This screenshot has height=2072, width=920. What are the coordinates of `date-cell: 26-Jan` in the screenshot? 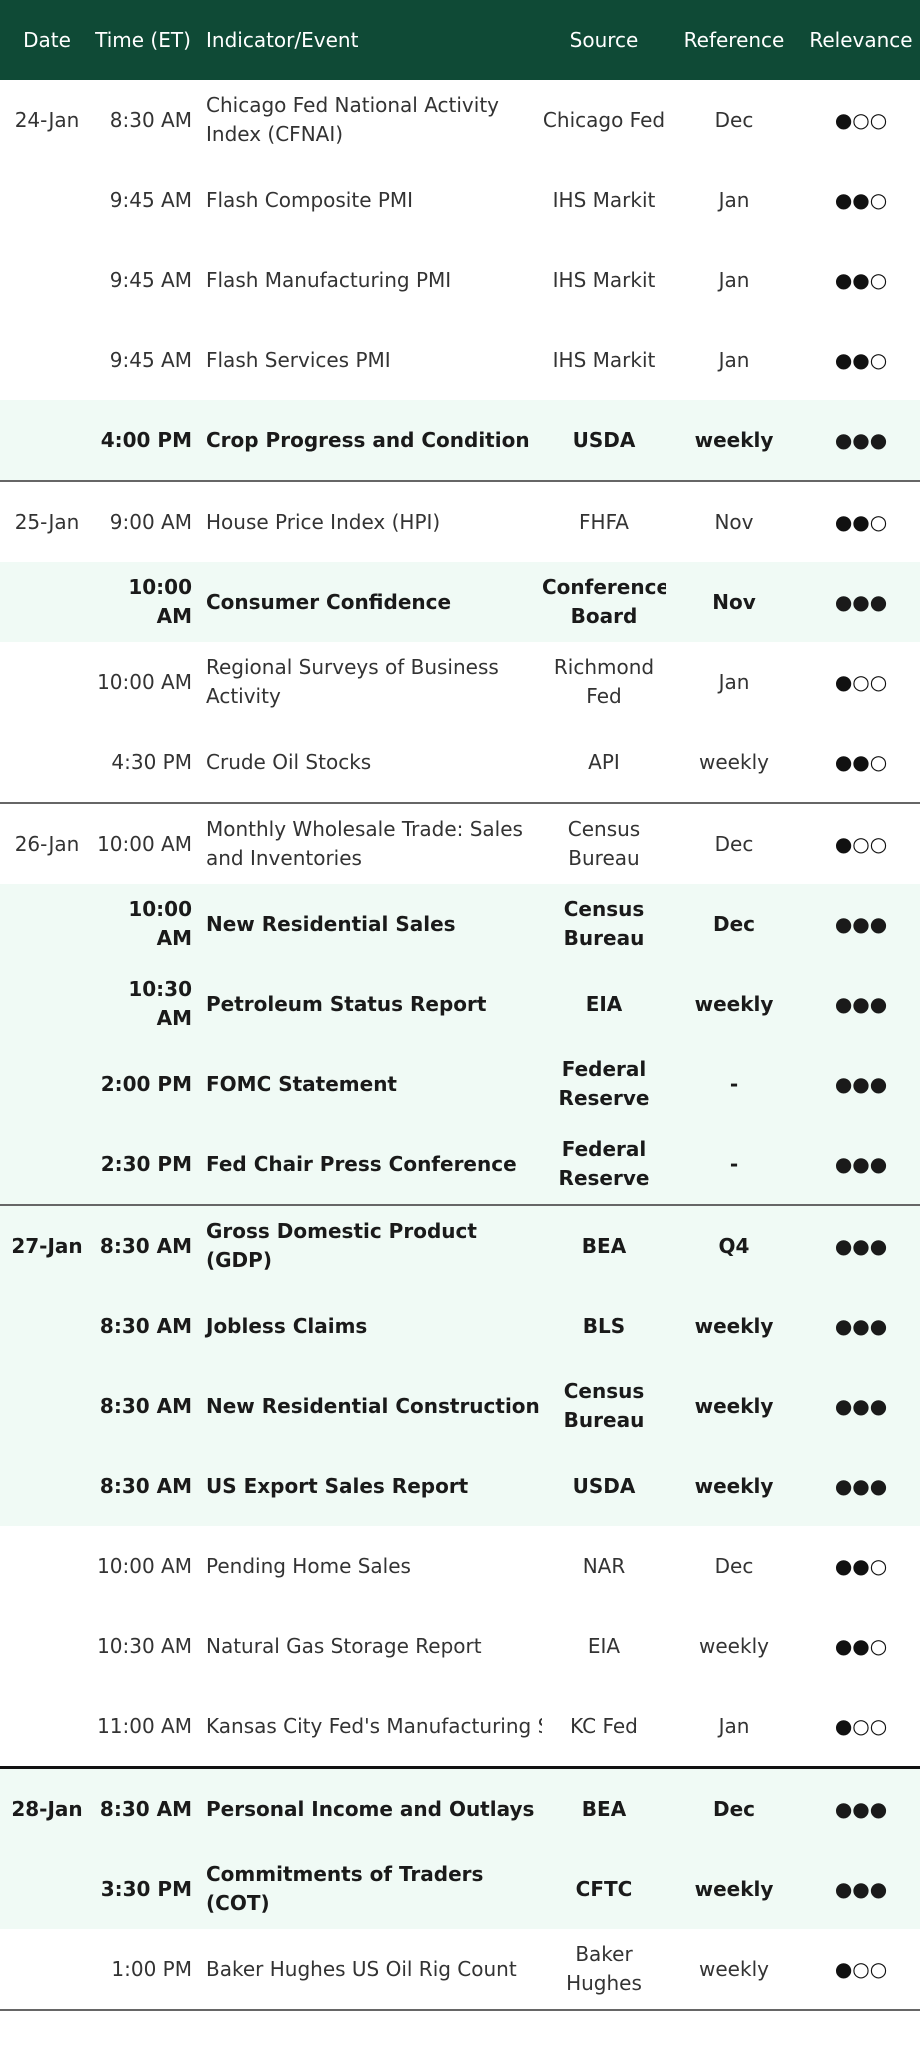 It's located at (47, 843).